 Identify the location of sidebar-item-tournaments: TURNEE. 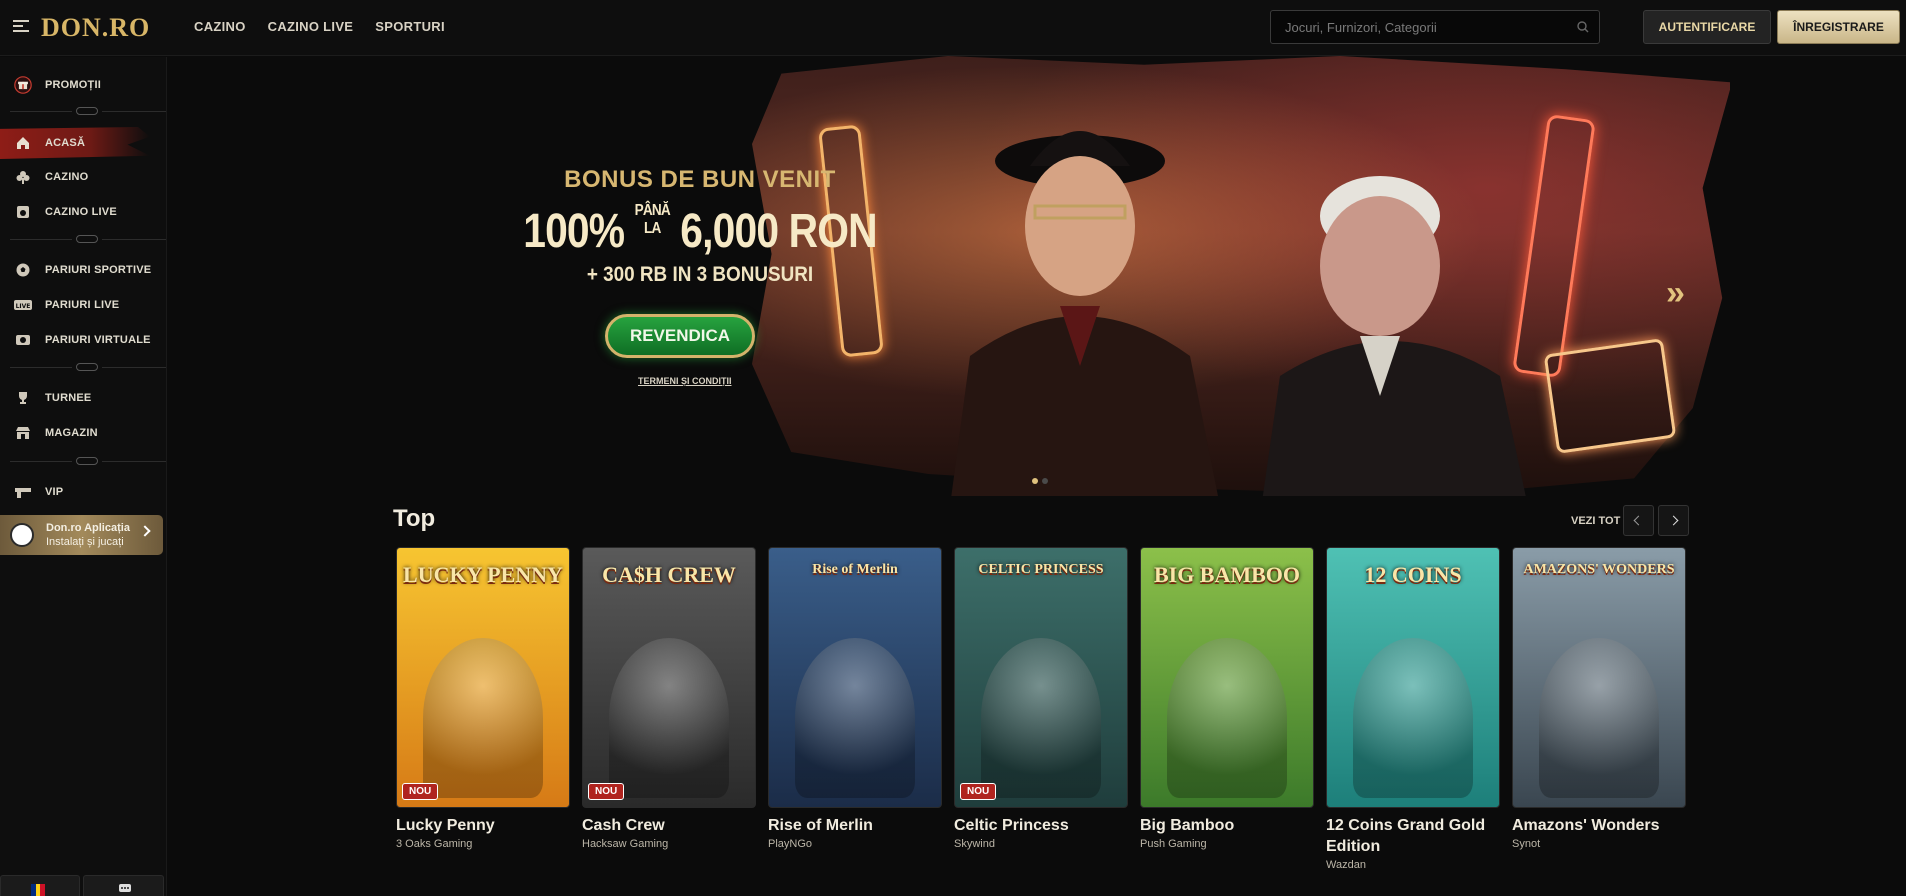
(83, 398).